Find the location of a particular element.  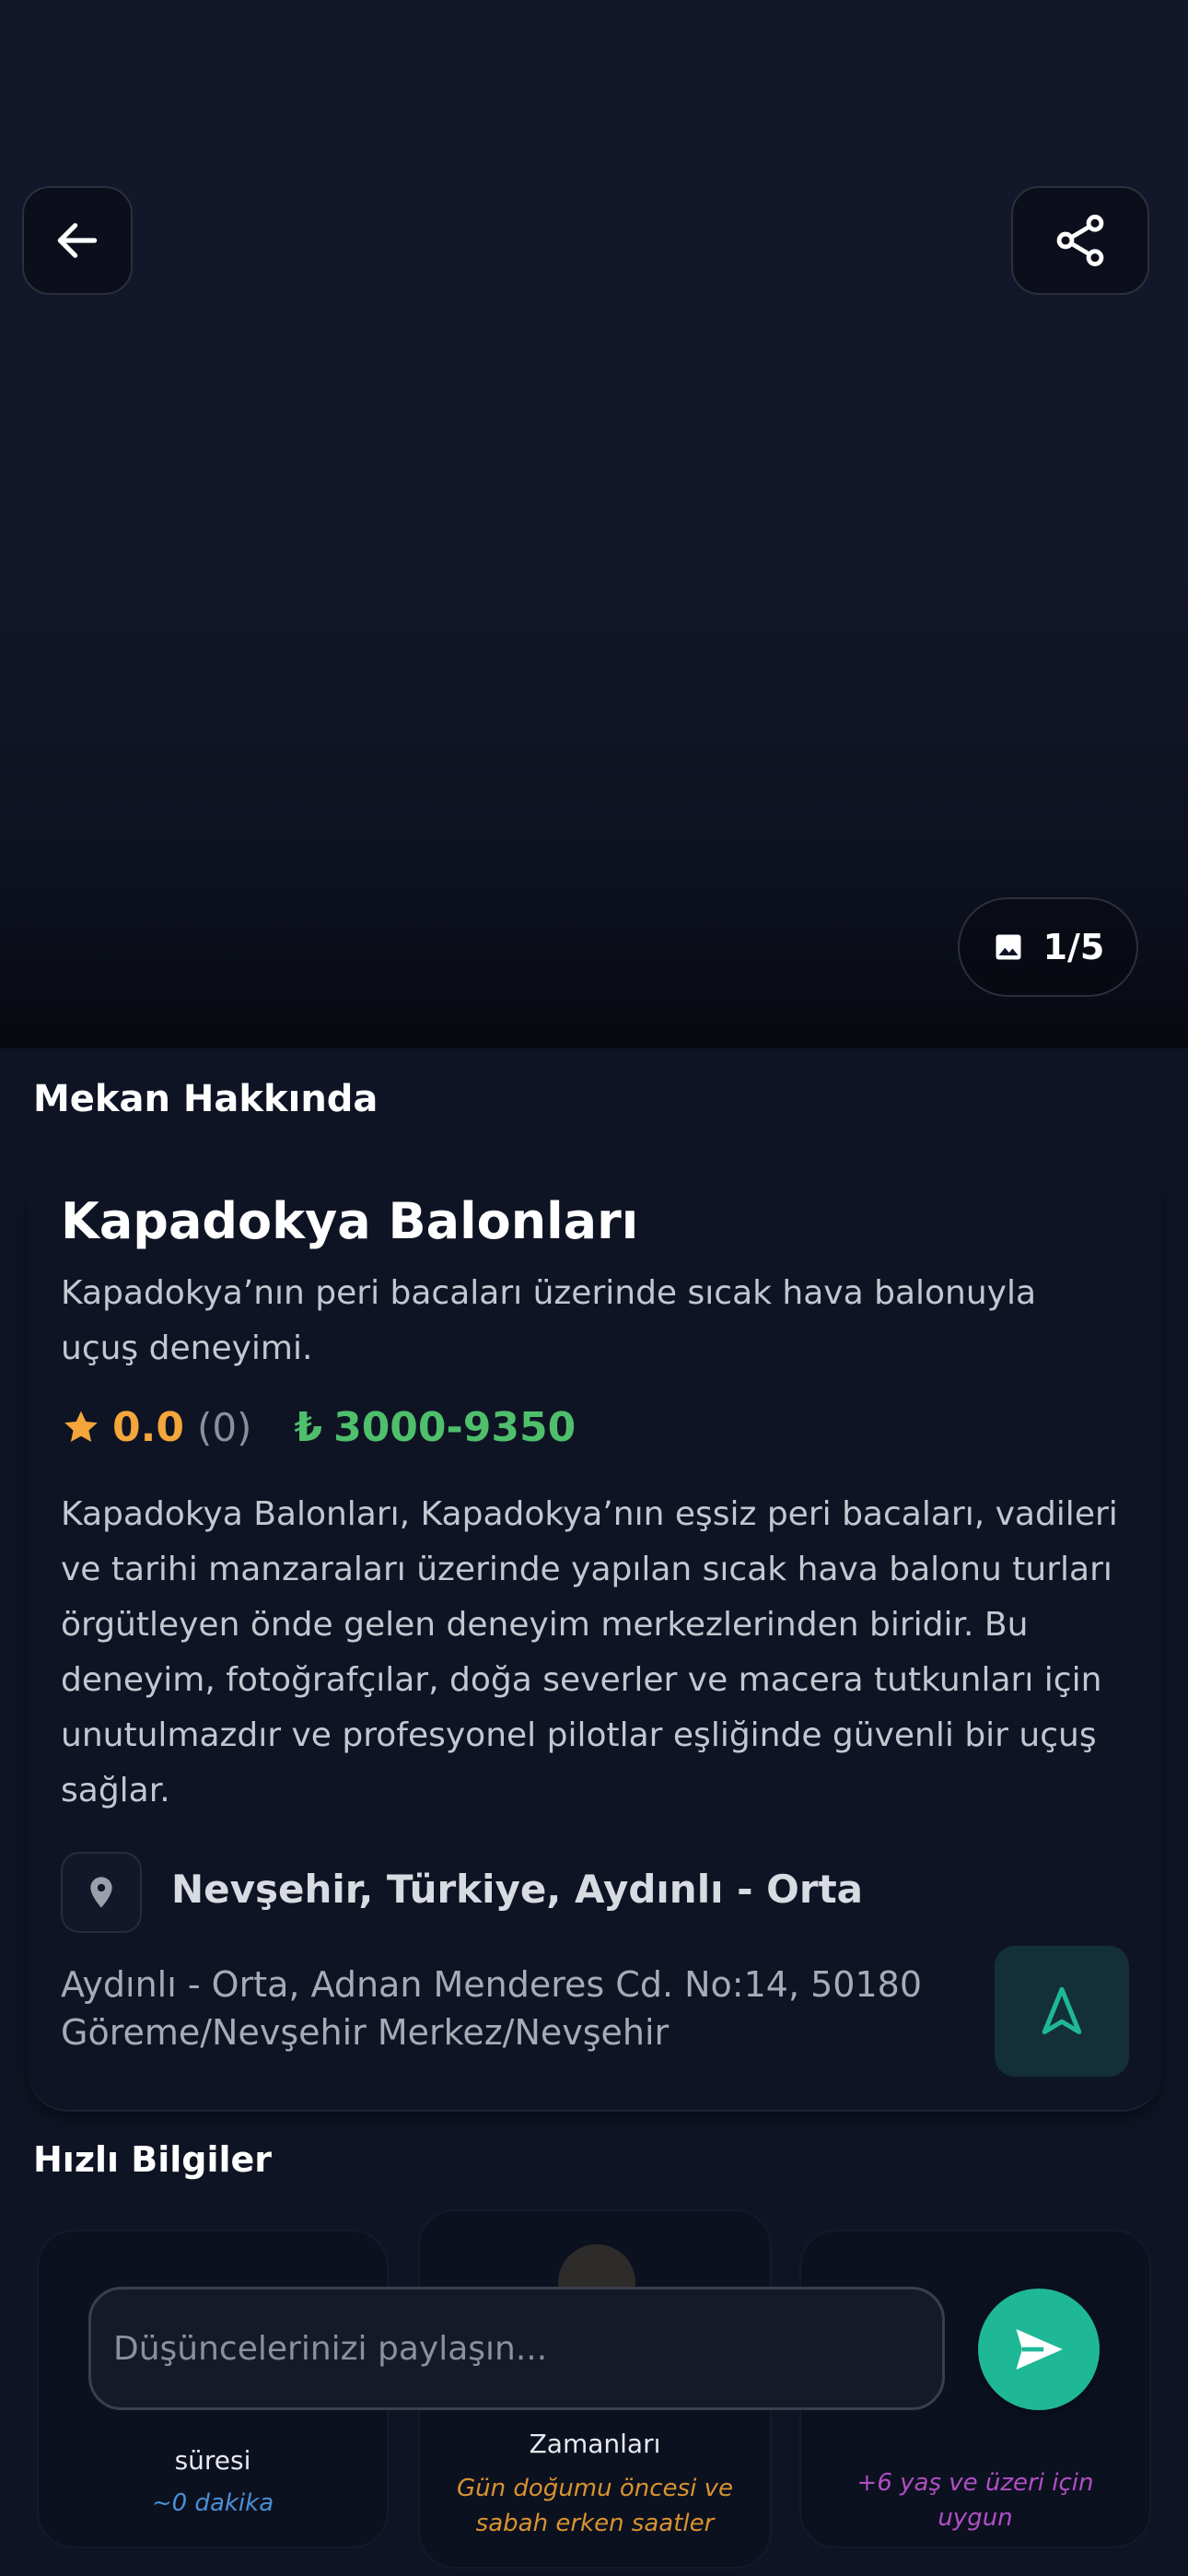

comment-composer is located at coordinates (516, 2348).